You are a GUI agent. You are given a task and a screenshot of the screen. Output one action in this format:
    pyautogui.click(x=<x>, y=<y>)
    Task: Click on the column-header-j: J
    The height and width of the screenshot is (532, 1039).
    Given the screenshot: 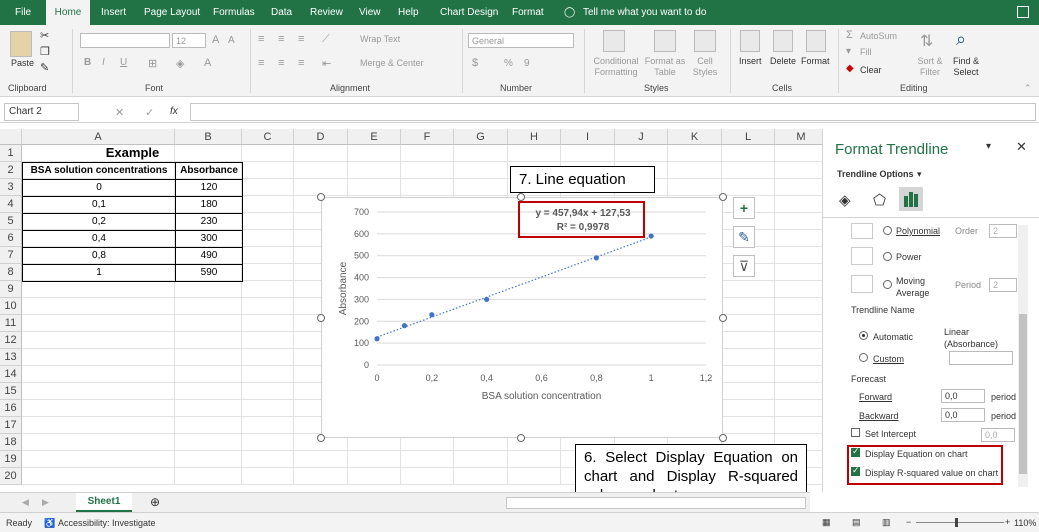 What is the action you would take?
    pyautogui.click(x=641, y=137)
    